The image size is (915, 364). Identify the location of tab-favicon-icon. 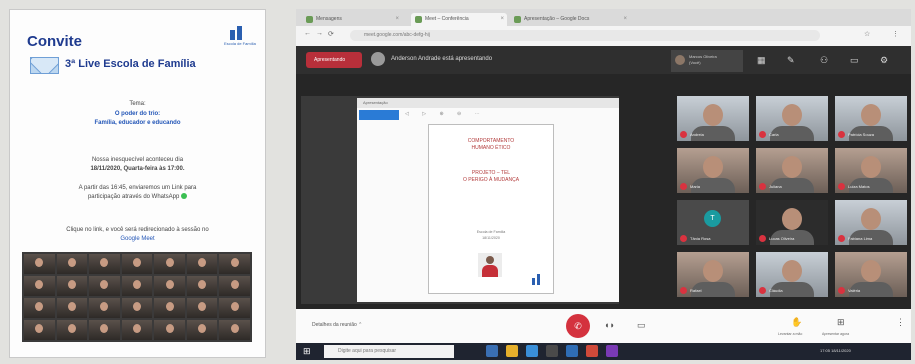
(517, 19).